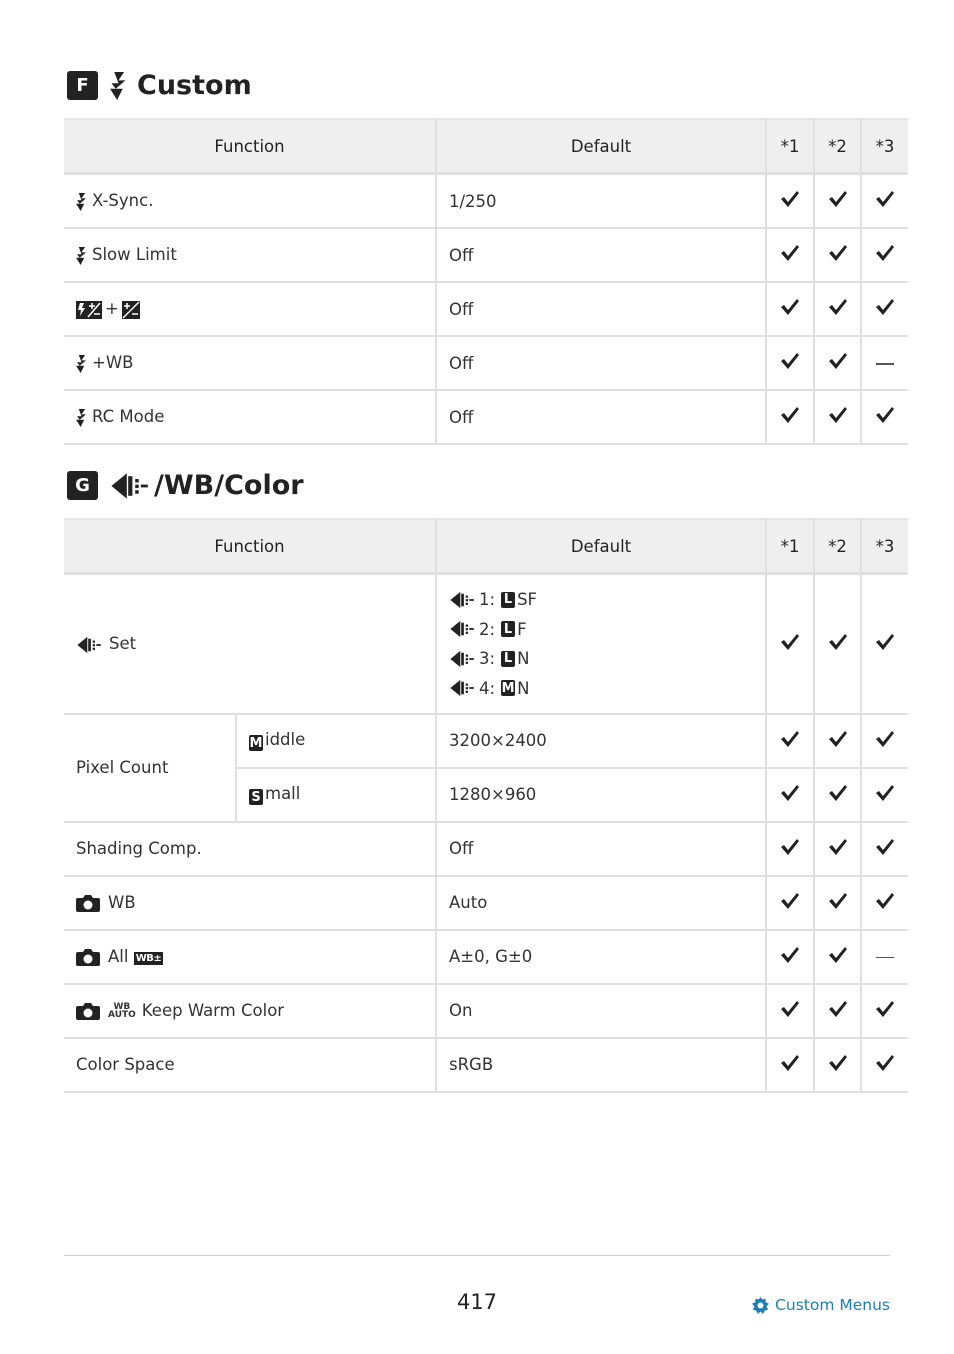 Image resolution: width=954 pixels, height=1354 pixels. I want to click on table-row-pixel-count: Pixel Count Middle 3200×2400, so click(486, 768).